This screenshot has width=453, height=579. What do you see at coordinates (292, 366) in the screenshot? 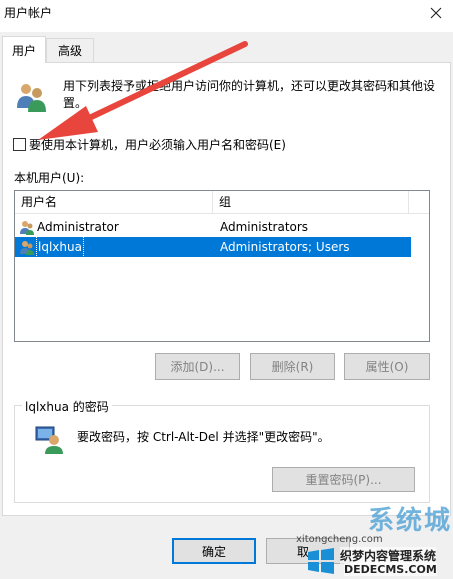
I see `remove-user-button: 删除(R)` at bounding box center [292, 366].